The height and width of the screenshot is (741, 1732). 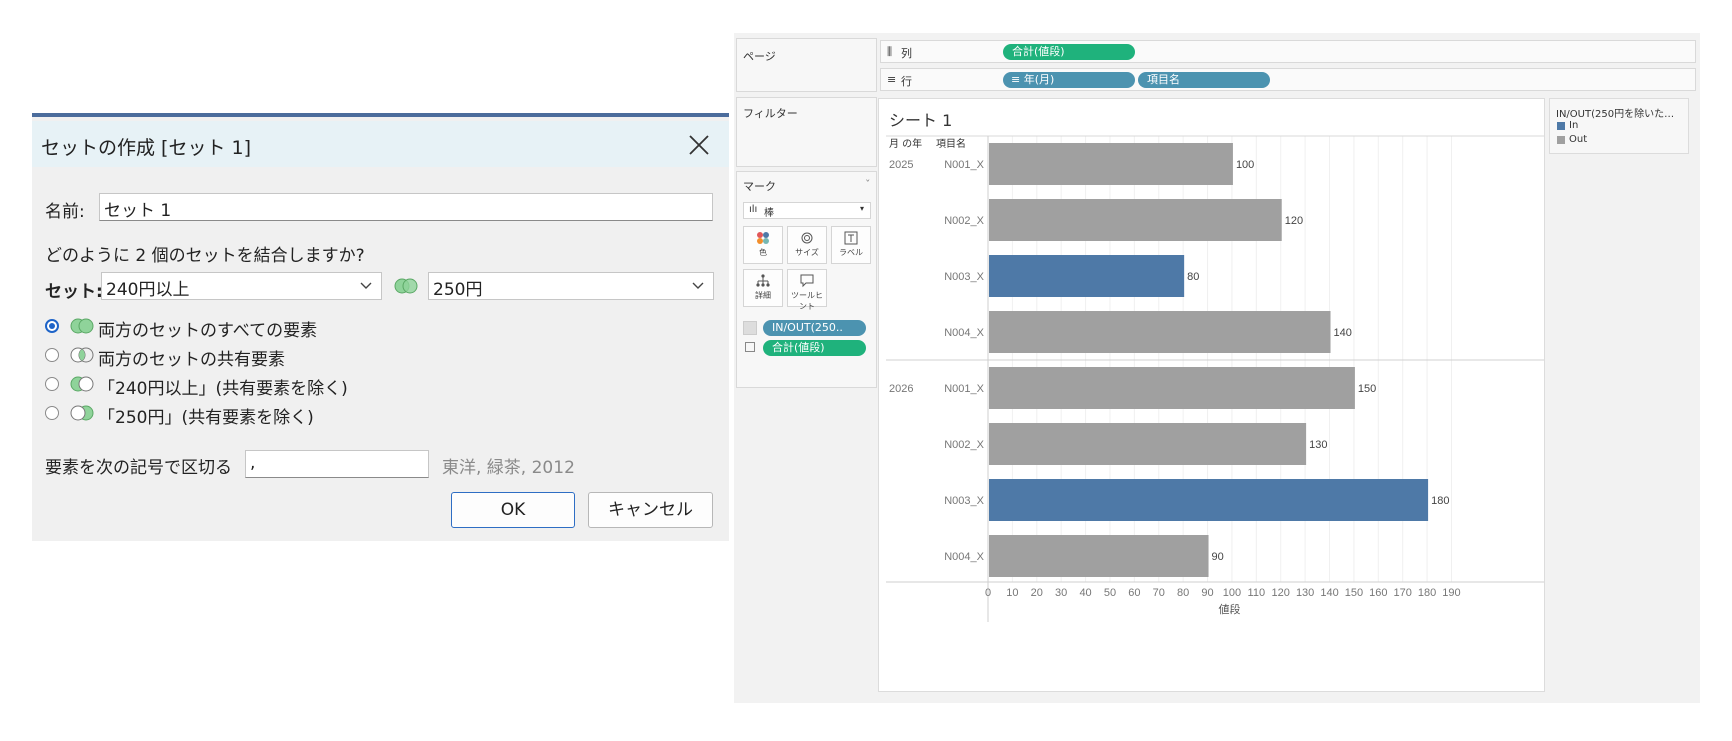 I want to click on dialog-titlebar: セットの作成 [セット 1], so click(x=380, y=144).